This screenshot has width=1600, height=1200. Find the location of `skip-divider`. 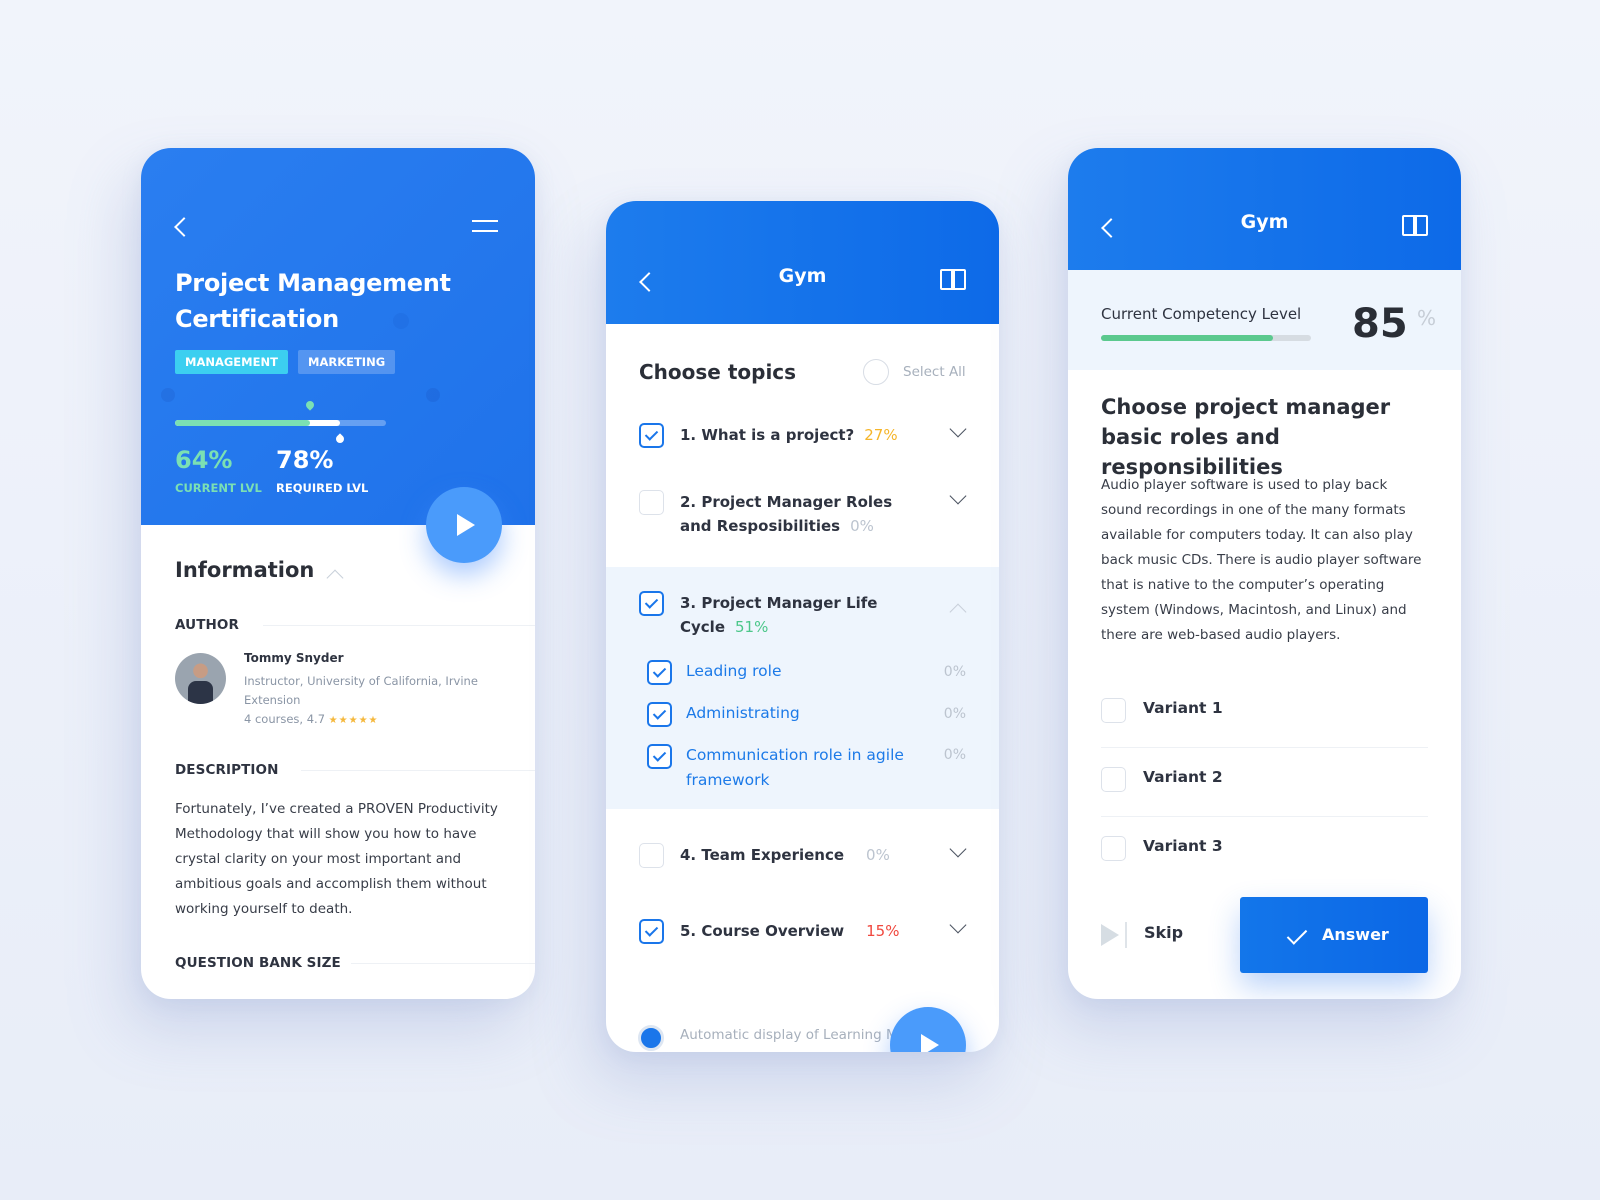

skip-divider is located at coordinates (1126, 935).